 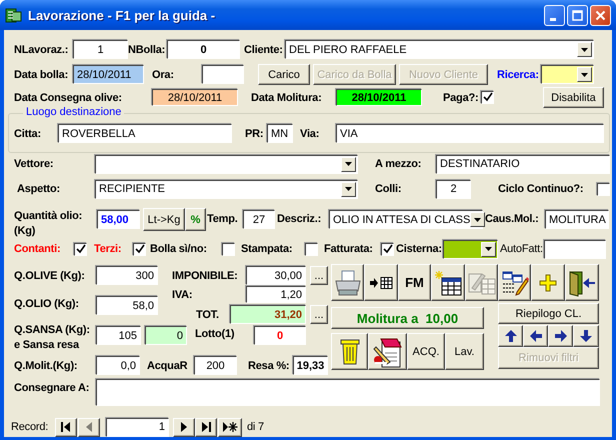 I want to click on field-label: Cisterna:, so click(x=419, y=249).